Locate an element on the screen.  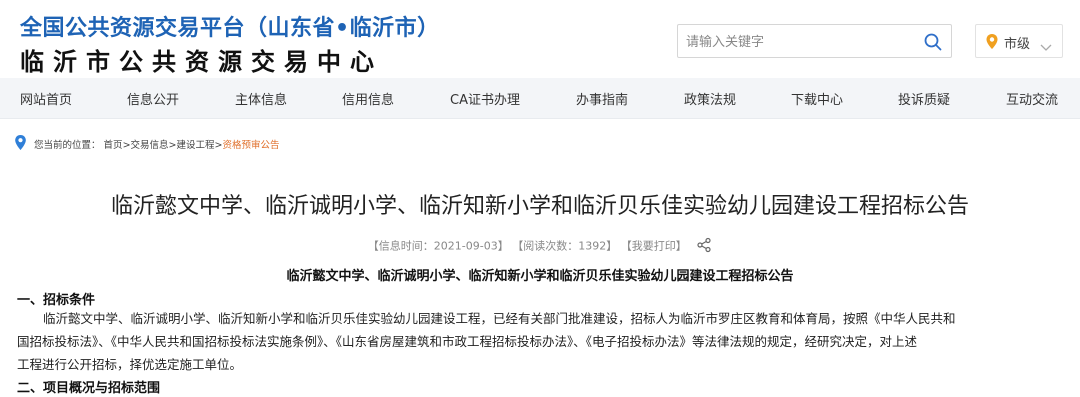
nav-item-ca-certificate: CA证书办理 is located at coordinates (485, 98).